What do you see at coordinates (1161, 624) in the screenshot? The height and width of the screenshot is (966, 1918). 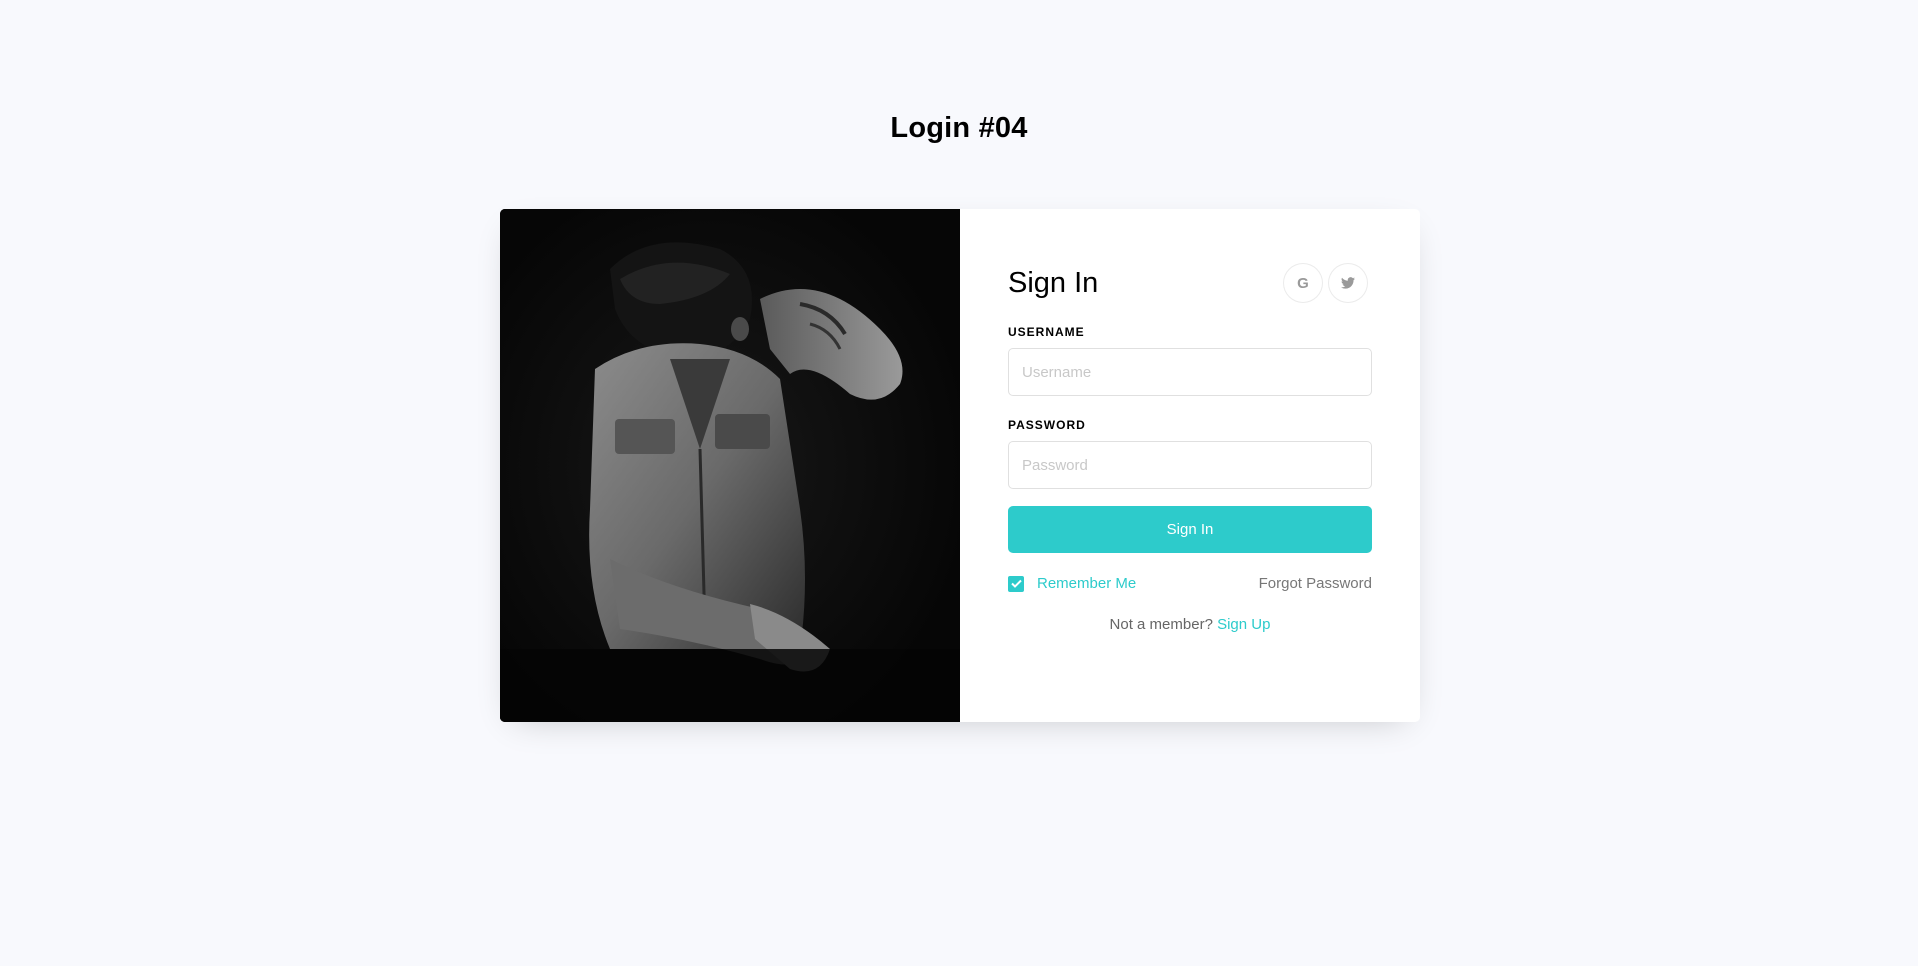 I see `signup-prompt-text: Not a member?` at bounding box center [1161, 624].